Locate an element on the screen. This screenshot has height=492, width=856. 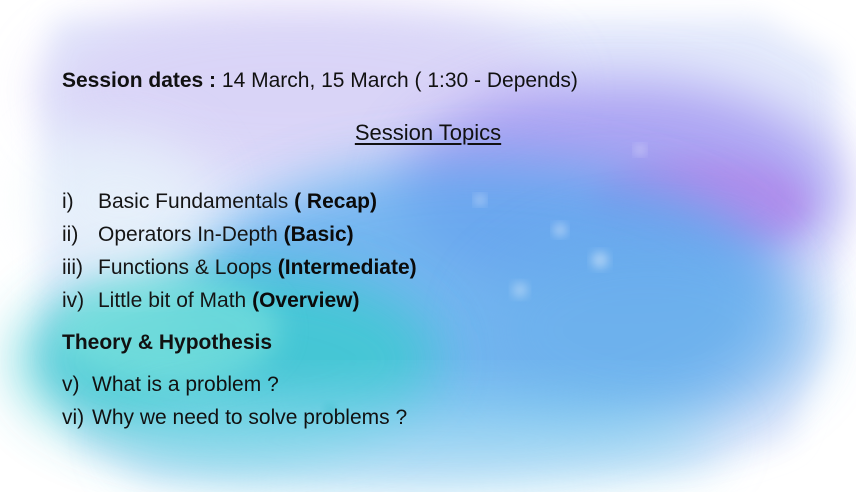
topic-item: iv) Little bit of Math (Overview) is located at coordinates (210, 301).